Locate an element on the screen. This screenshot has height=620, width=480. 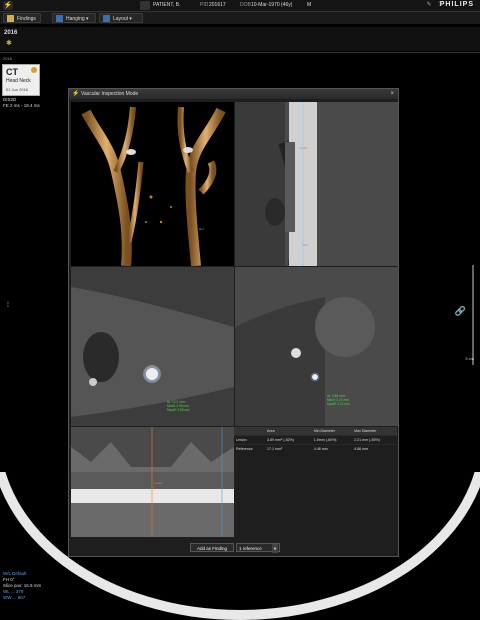
layout-button: Layout ▾ is located at coordinates (121, 18).